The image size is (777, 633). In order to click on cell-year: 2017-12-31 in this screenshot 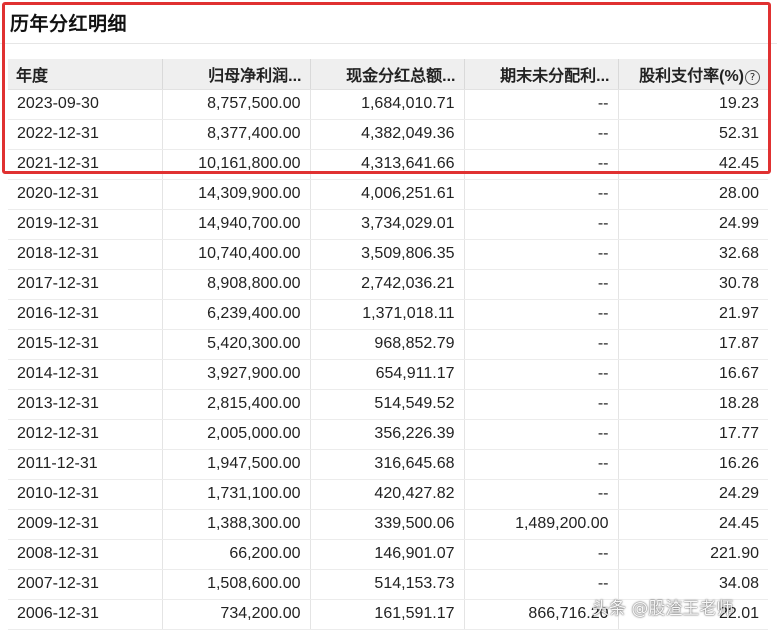, I will do `click(85, 284)`.